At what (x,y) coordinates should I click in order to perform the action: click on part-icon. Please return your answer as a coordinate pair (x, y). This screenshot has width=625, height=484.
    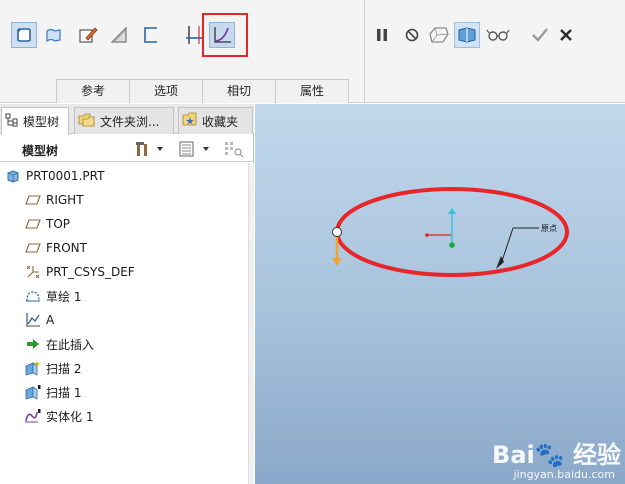
    Looking at the image, I should click on (13, 176).